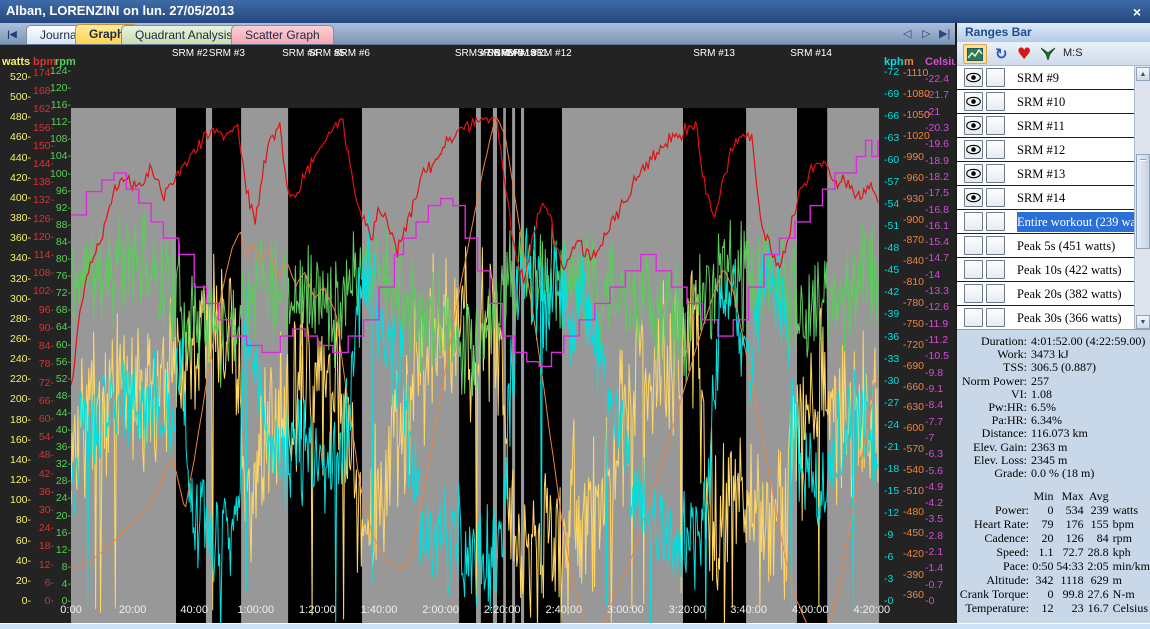 The image size is (1150, 629). I want to click on window-titlebar: Alban, LORENZINI on lun. 27/05/2013 ×, so click(575, 11).